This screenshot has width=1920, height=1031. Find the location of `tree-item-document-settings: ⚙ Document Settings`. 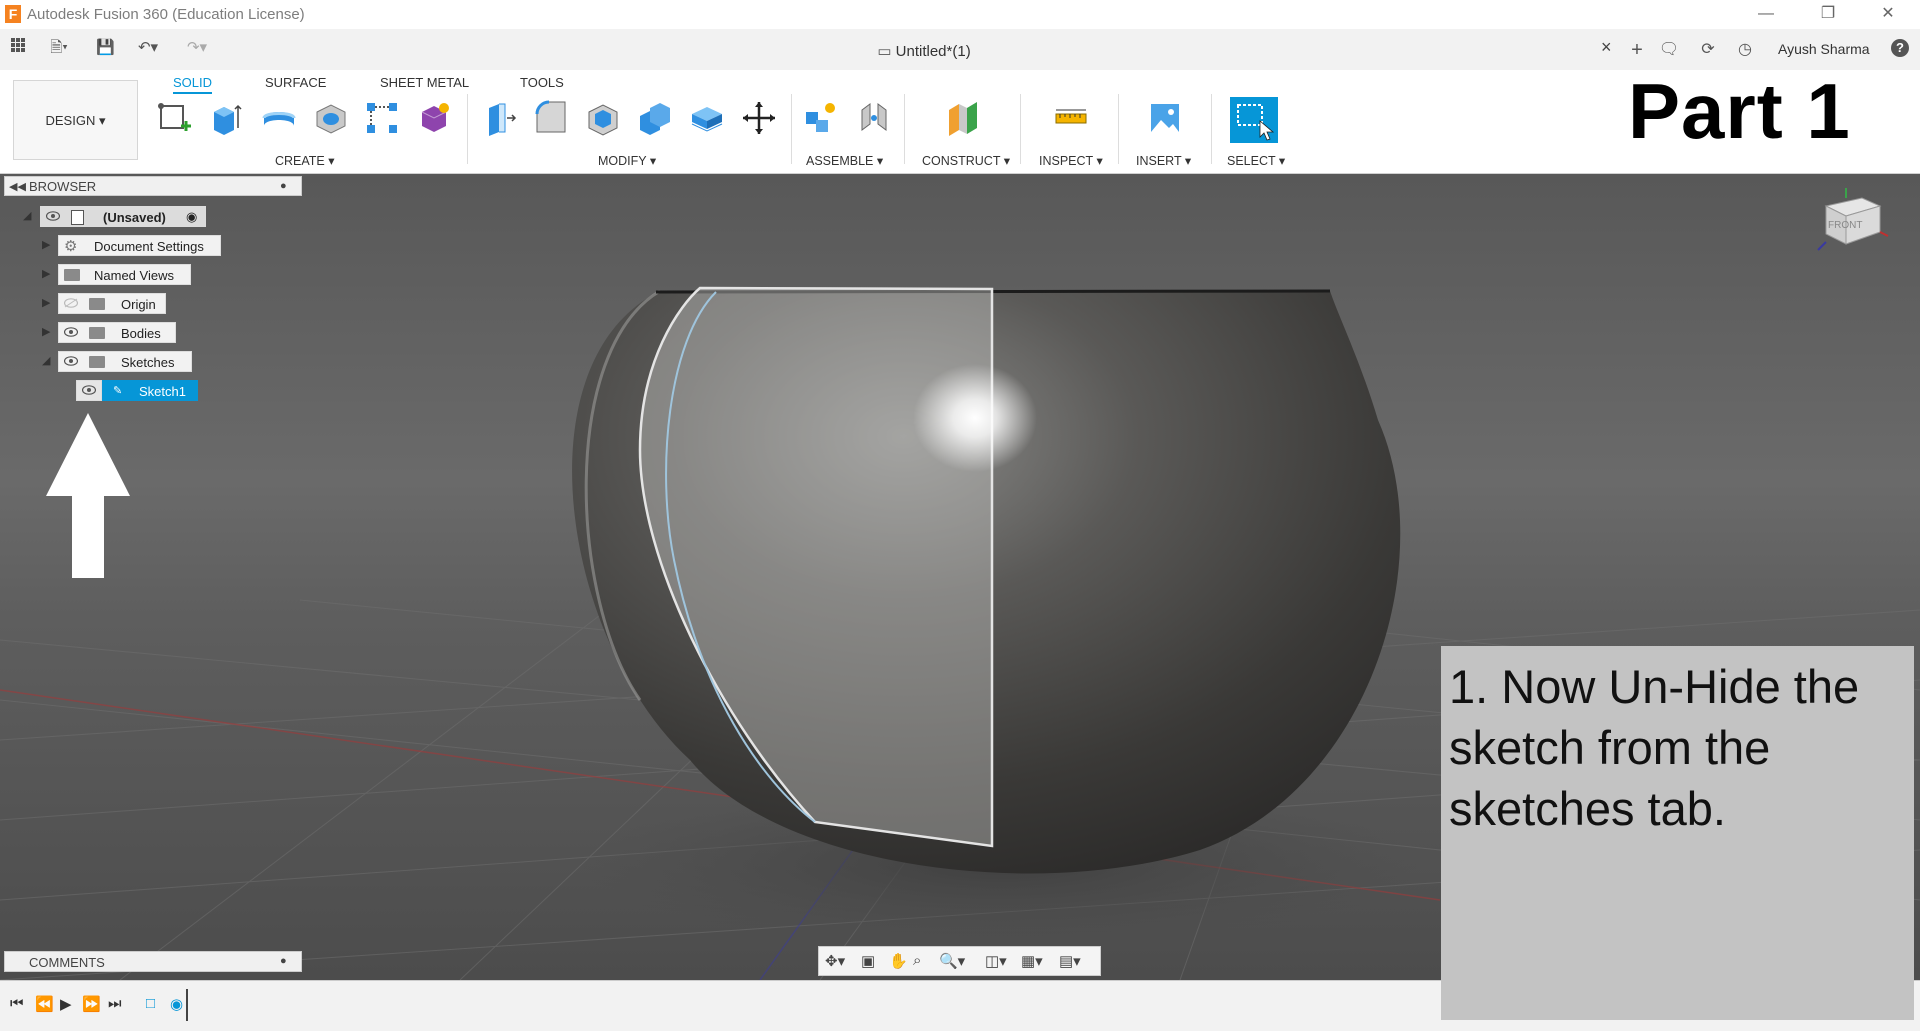

tree-item-document-settings: ⚙ Document Settings is located at coordinates (139, 245).